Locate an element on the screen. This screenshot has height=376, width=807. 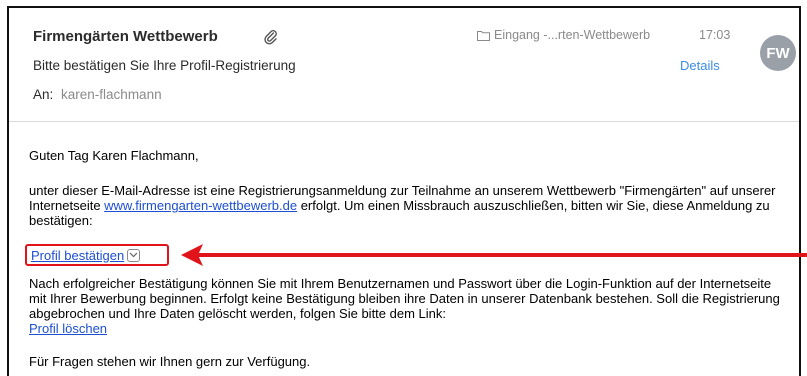
recipient-value: karen-flachmann is located at coordinates (111, 94).